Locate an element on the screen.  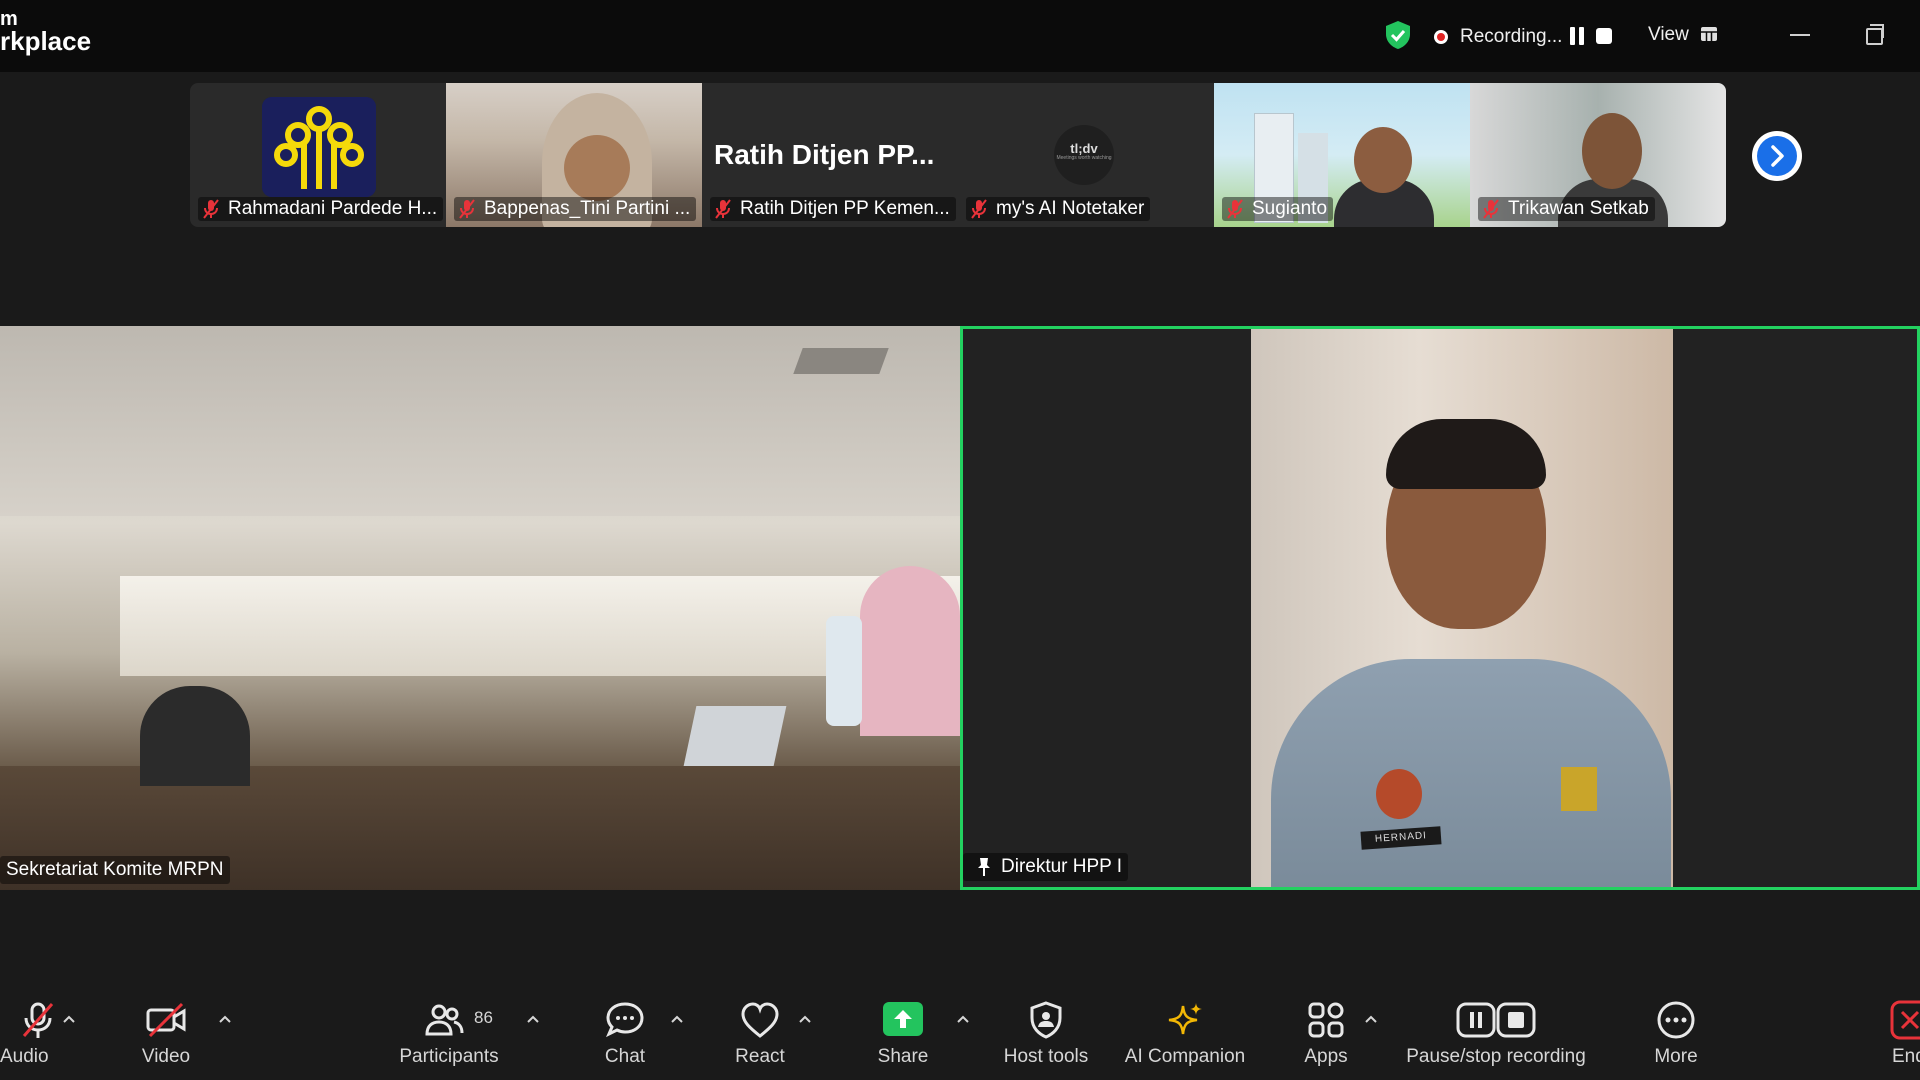
apps-button: Apps is located at coordinates (1326, 1030).